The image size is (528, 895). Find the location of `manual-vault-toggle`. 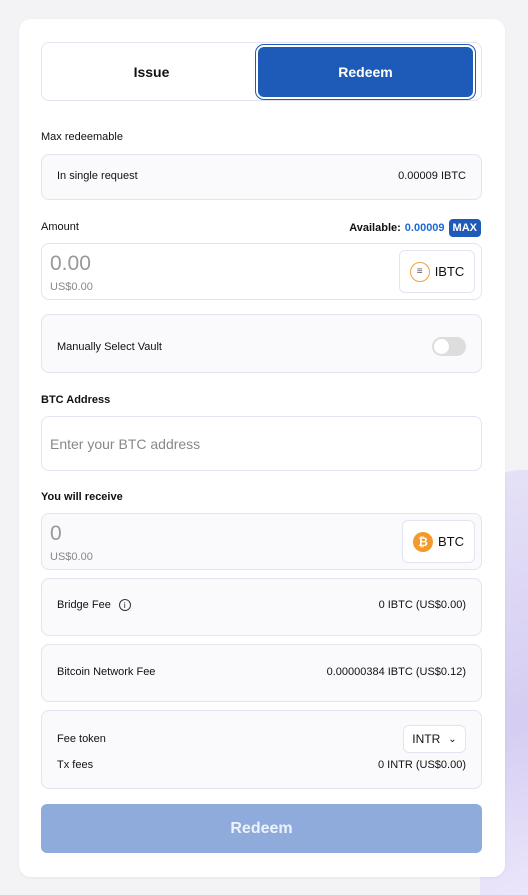

manual-vault-toggle is located at coordinates (449, 346).